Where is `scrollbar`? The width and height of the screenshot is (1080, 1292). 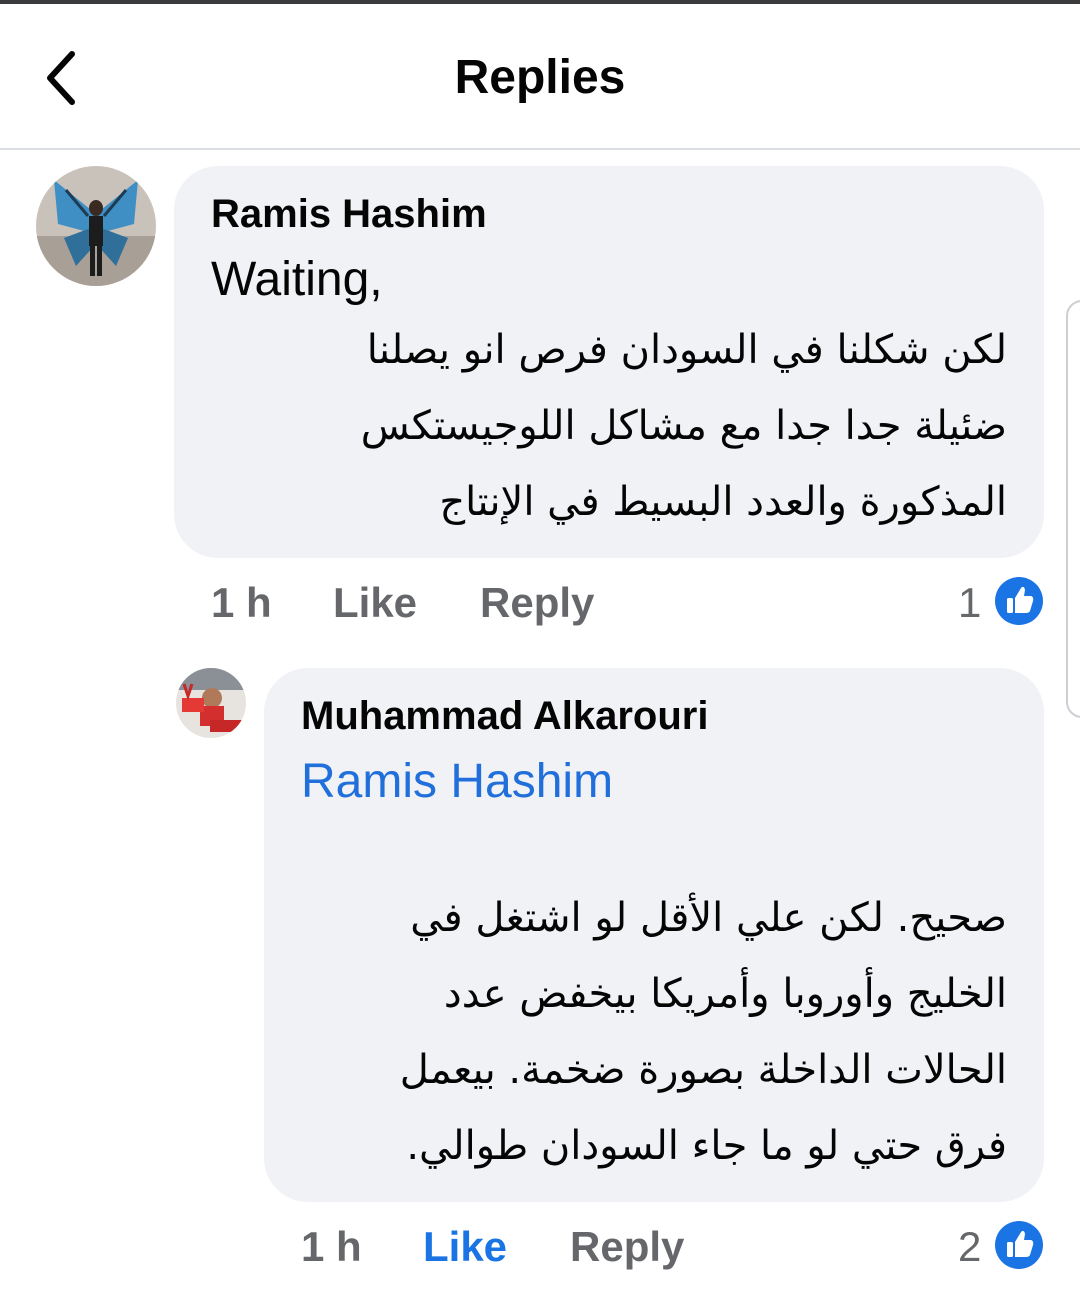
scrollbar is located at coordinates (1073, 509).